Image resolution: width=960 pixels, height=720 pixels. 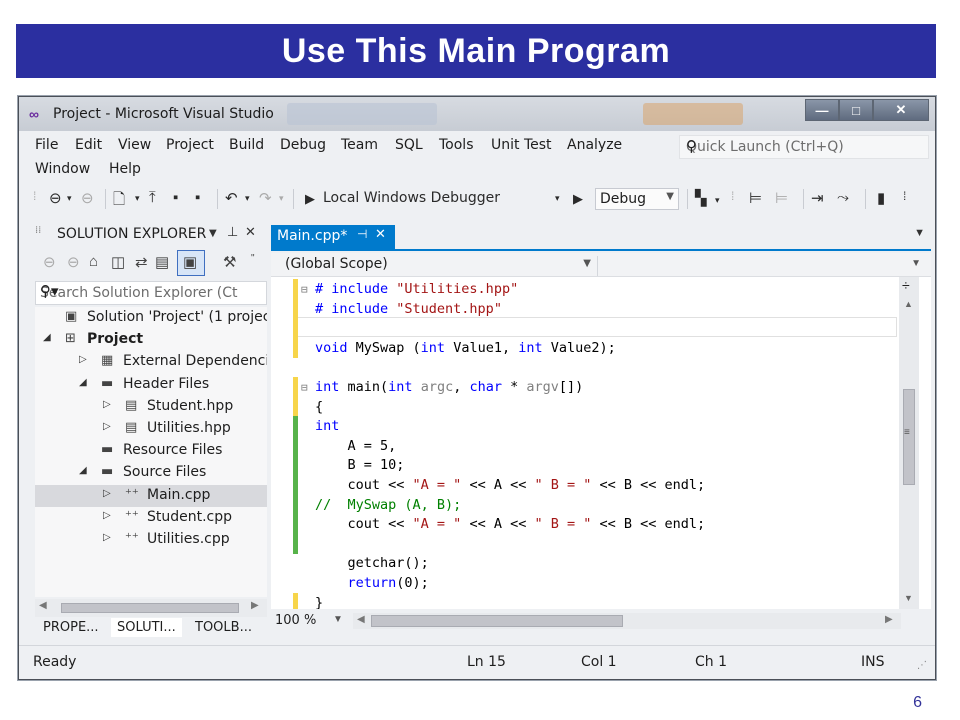 What do you see at coordinates (46, 145) in the screenshot?
I see `menu-file: File` at bounding box center [46, 145].